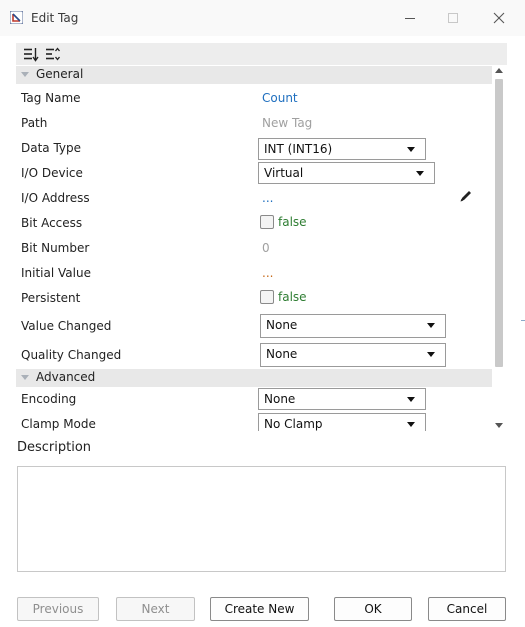 The image size is (525, 627). I want to click on title-bar: Edit Tag, so click(262, 18).